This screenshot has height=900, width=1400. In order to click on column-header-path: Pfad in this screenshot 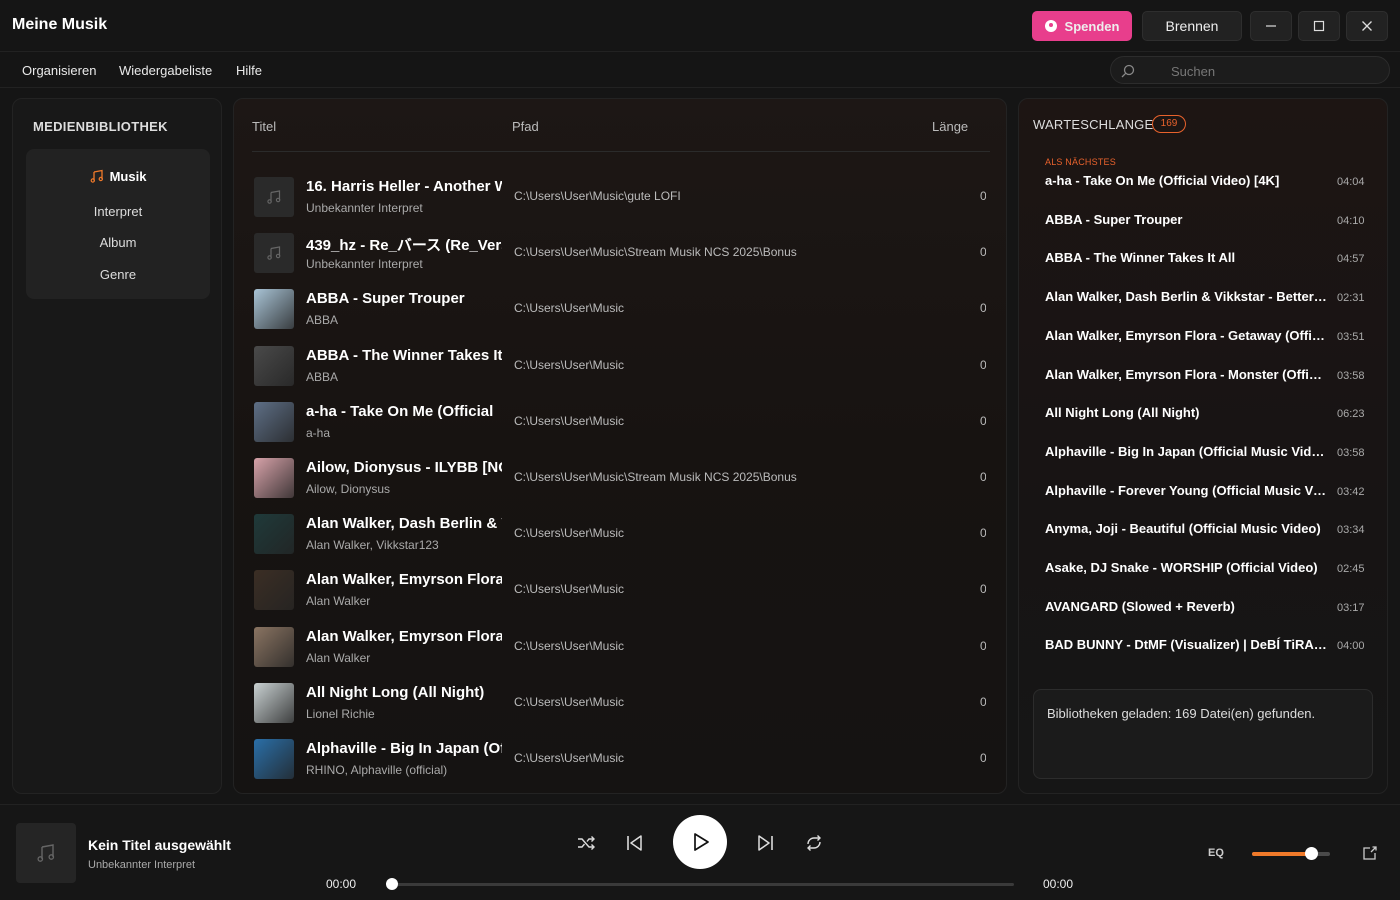, I will do `click(525, 126)`.